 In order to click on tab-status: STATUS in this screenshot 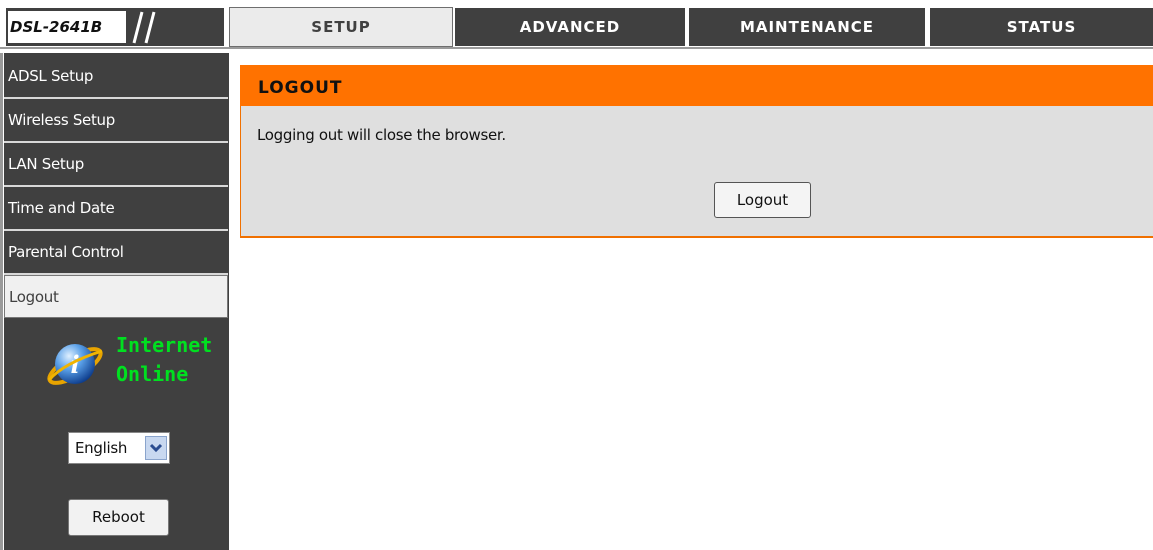, I will do `click(1041, 27)`.